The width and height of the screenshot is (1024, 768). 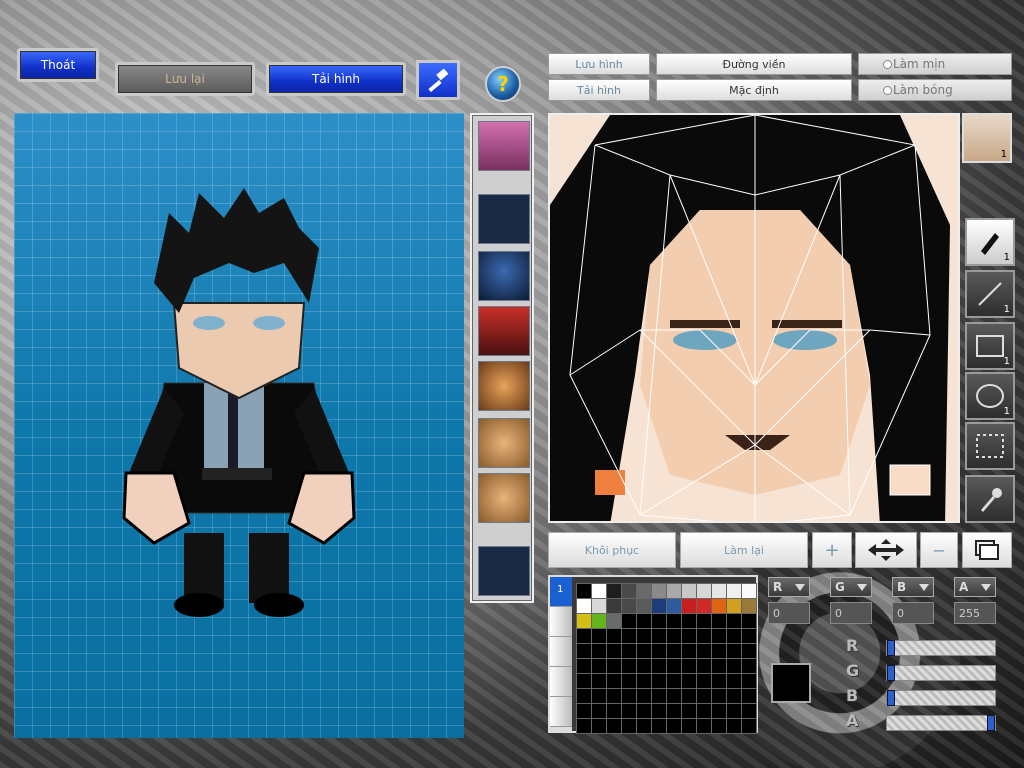 I want to click on redo-button: Làm lại, so click(x=744, y=550).